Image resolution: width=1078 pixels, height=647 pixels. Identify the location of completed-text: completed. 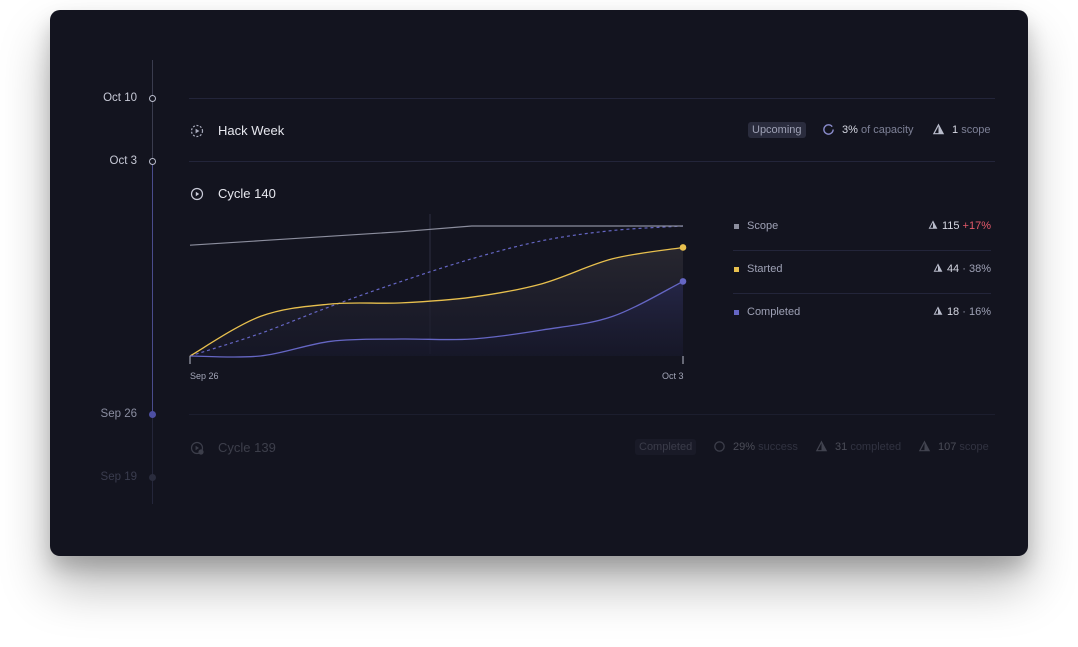
(876, 447).